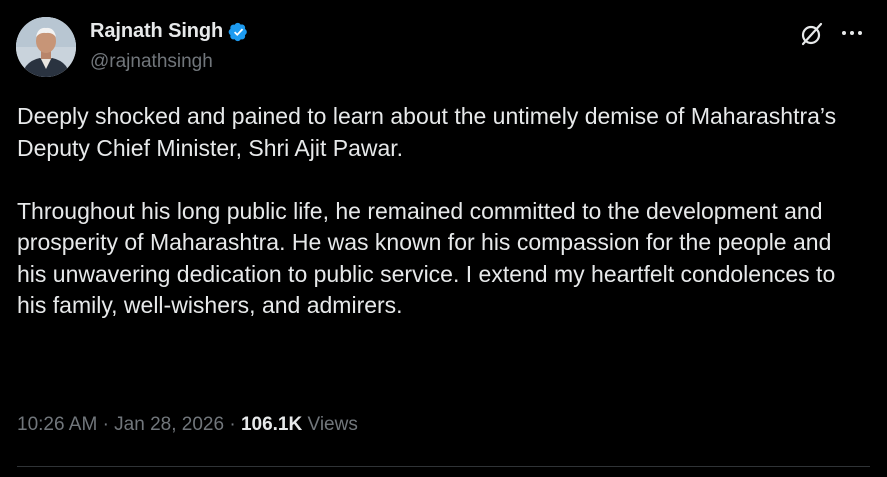  Describe the element at coordinates (812, 34) in the screenshot. I see `grok-icon` at that location.